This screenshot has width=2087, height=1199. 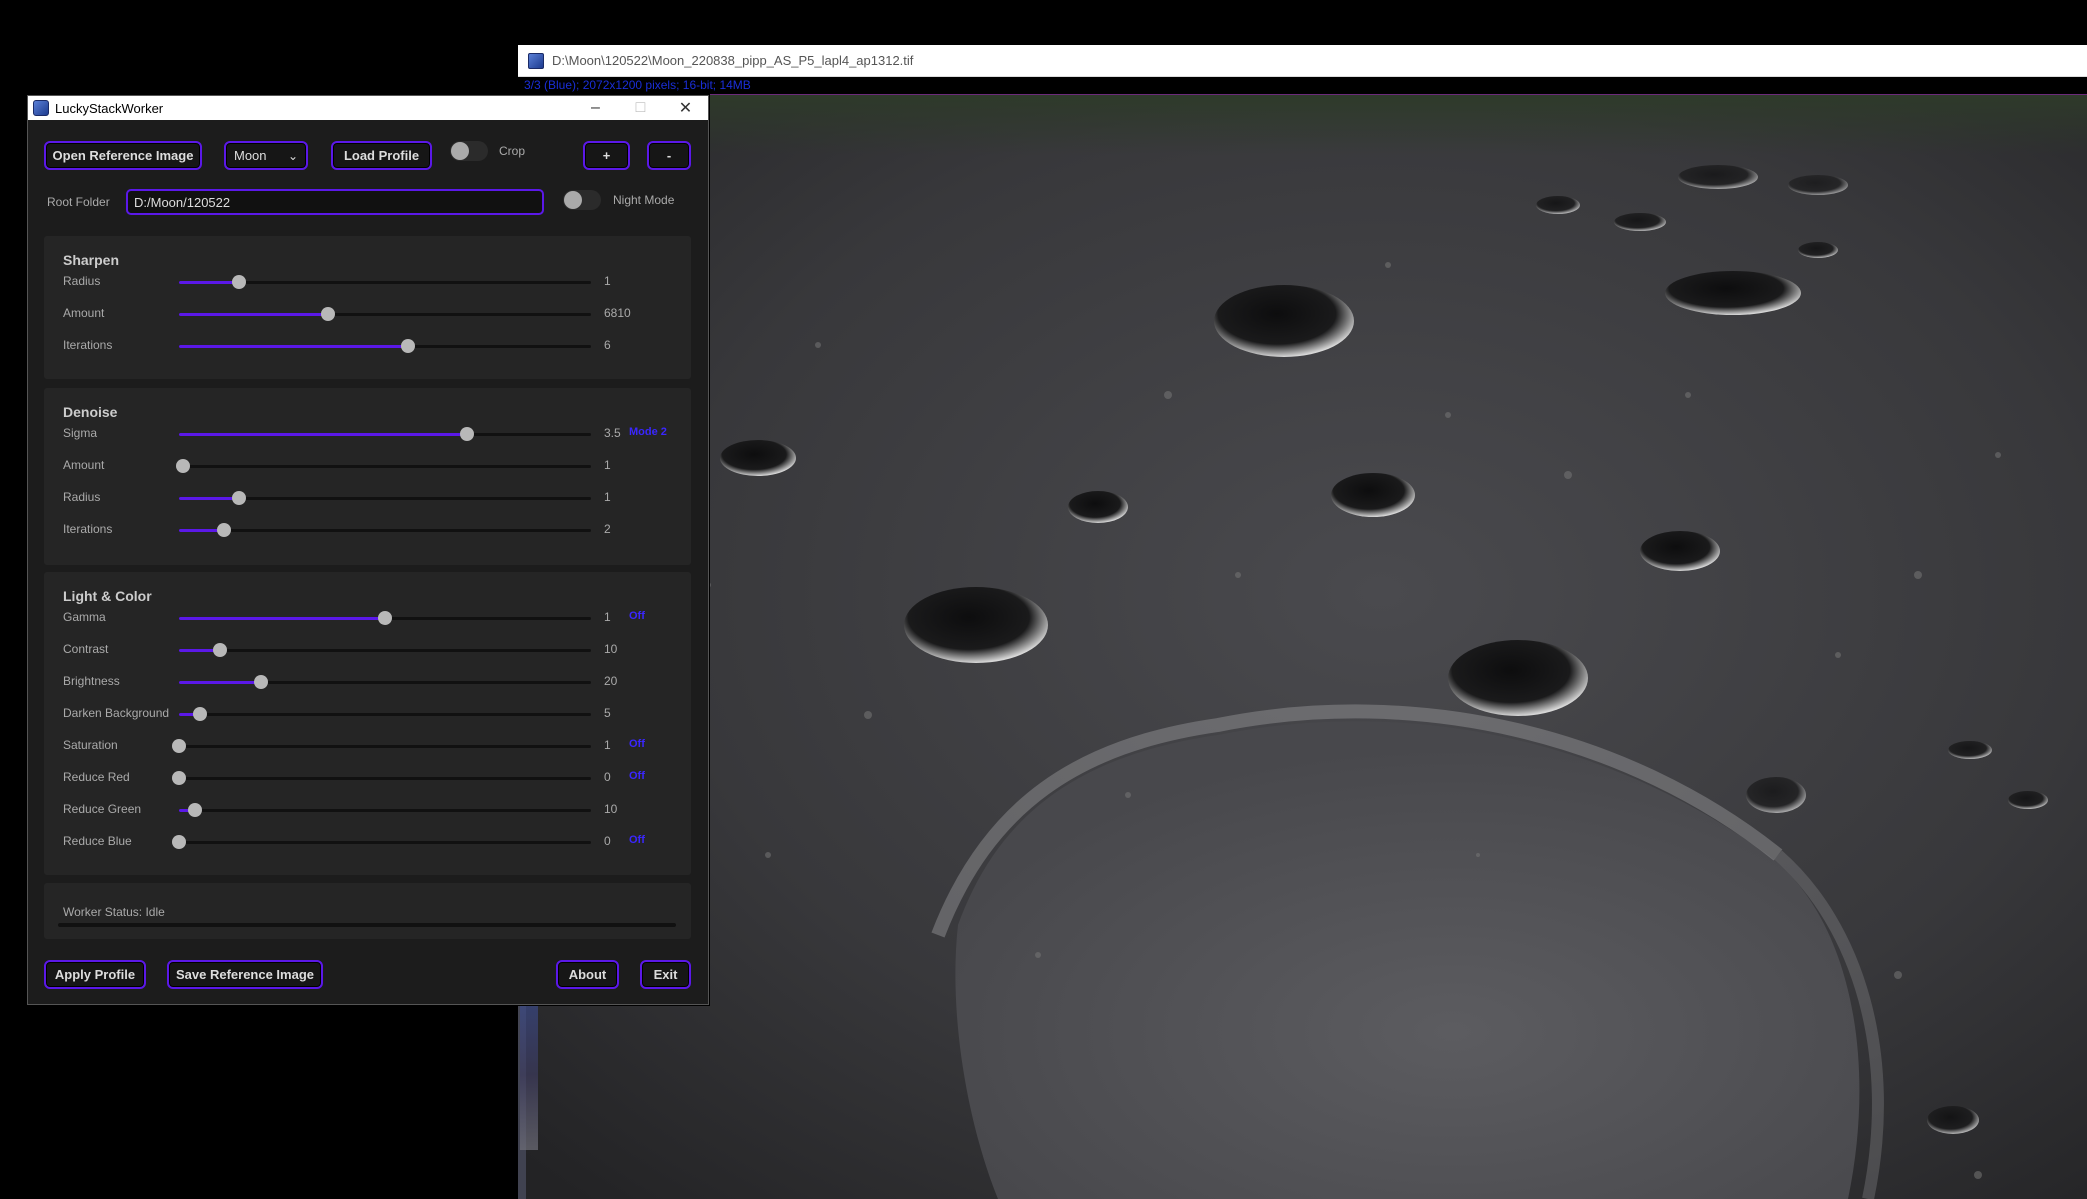 What do you see at coordinates (86, 649) in the screenshot?
I see `light-label-contrast: Contrast` at bounding box center [86, 649].